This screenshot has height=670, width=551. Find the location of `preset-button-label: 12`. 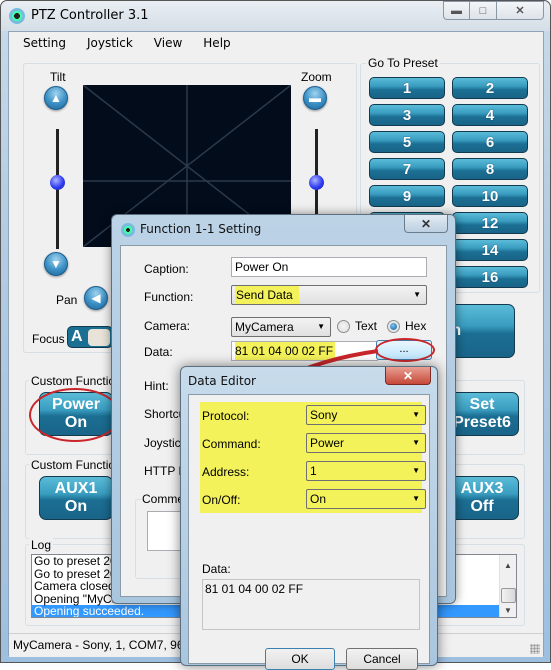

preset-button-label: 12 is located at coordinates (490, 223).